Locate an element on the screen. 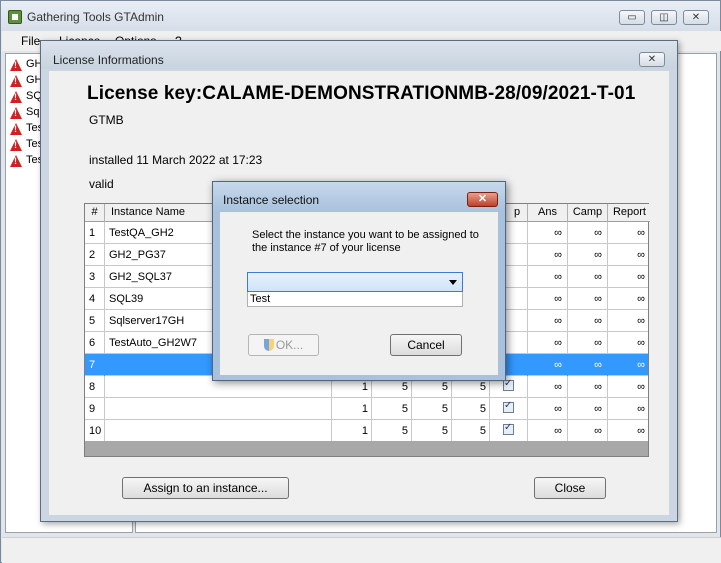 The height and width of the screenshot is (563, 721). status-bar is located at coordinates (361, 550).